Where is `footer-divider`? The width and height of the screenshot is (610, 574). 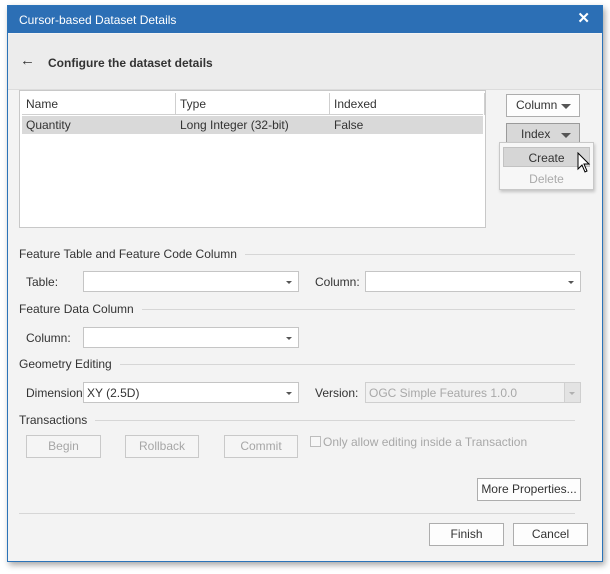 footer-divider is located at coordinates (297, 513).